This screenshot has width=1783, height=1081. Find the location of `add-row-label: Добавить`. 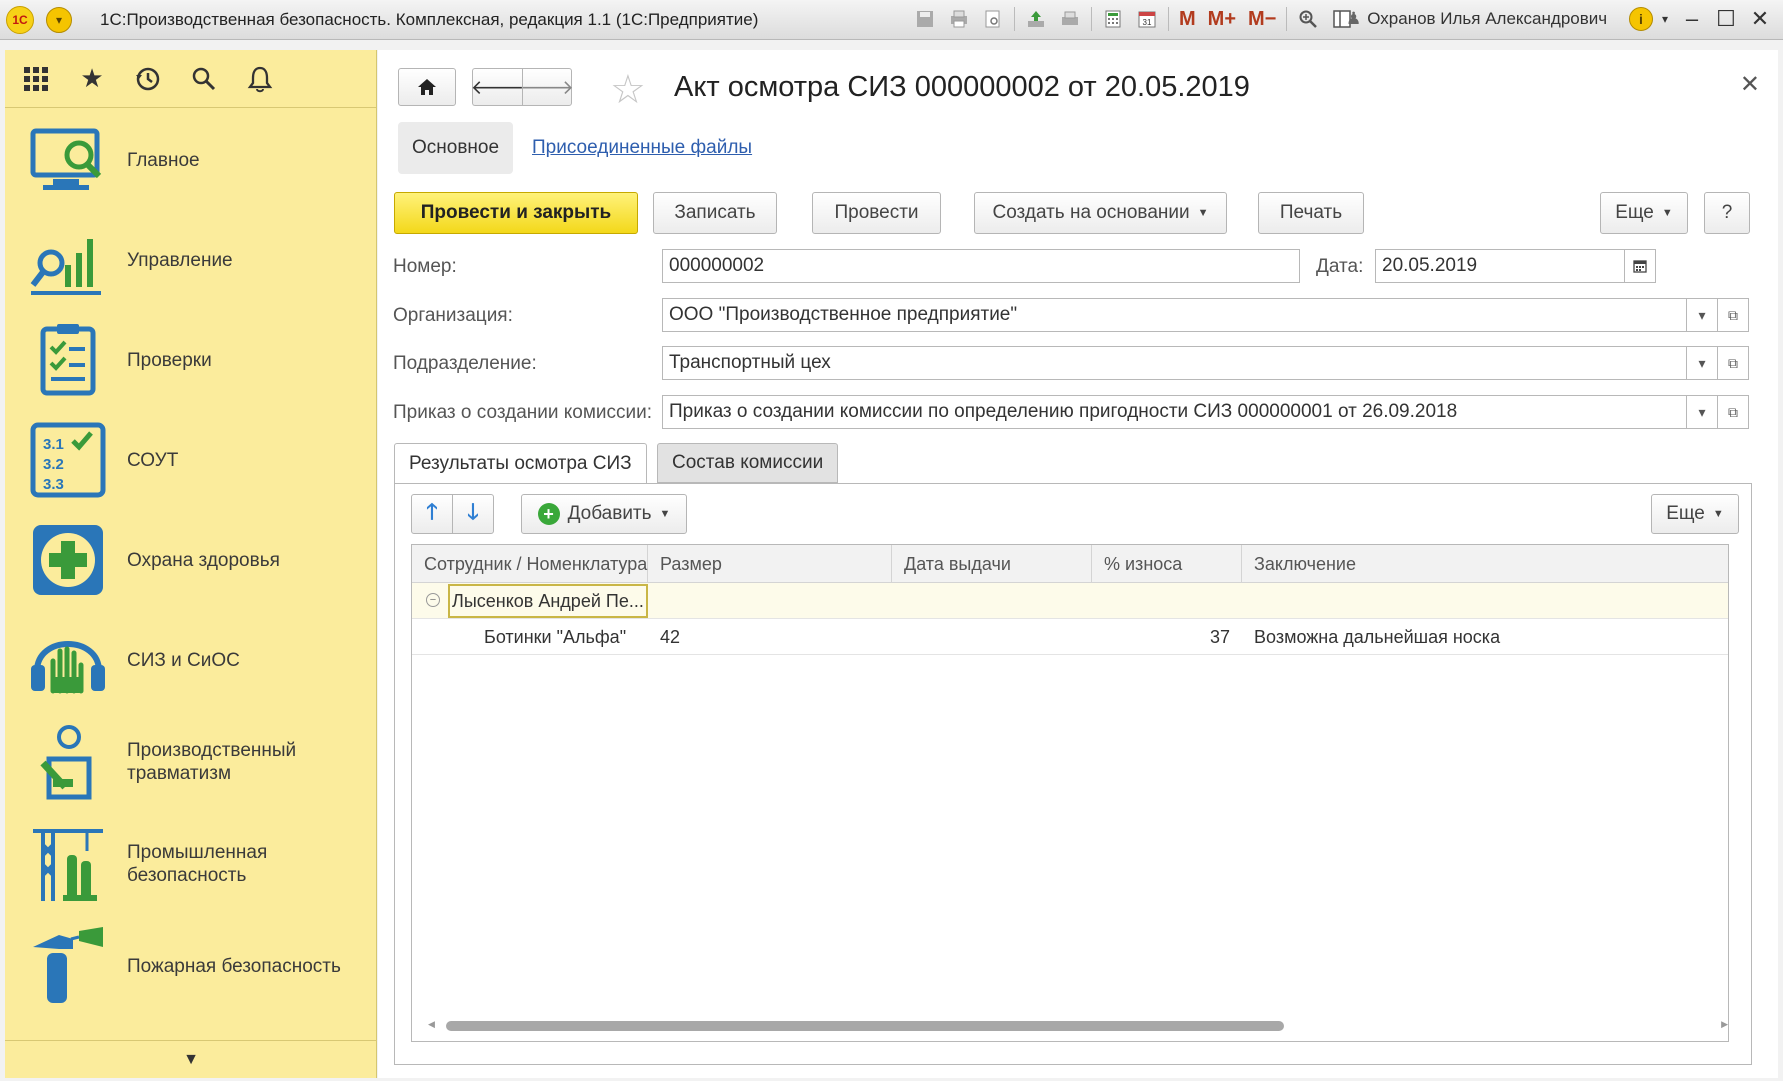

add-row-label: Добавить is located at coordinates (609, 513).